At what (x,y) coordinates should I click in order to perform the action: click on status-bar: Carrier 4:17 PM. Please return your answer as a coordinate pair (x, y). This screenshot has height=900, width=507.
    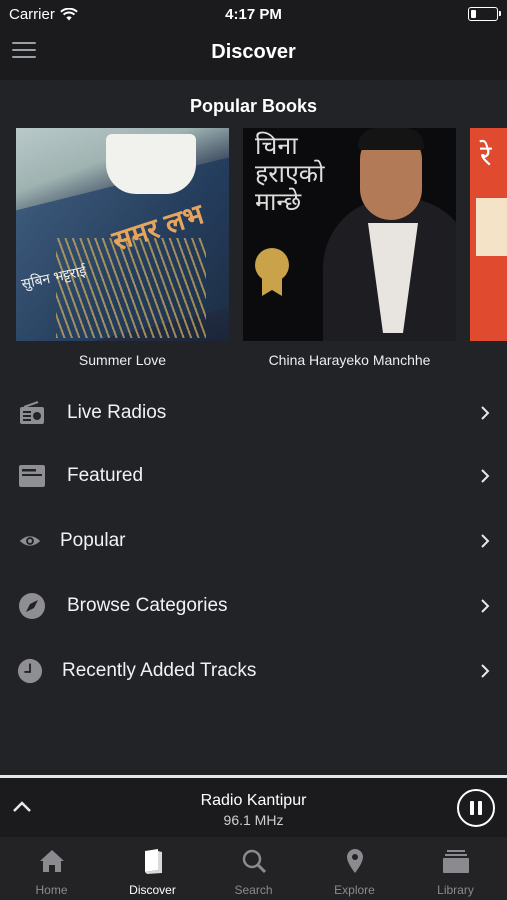
    Looking at the image, I should click on (253, 14).